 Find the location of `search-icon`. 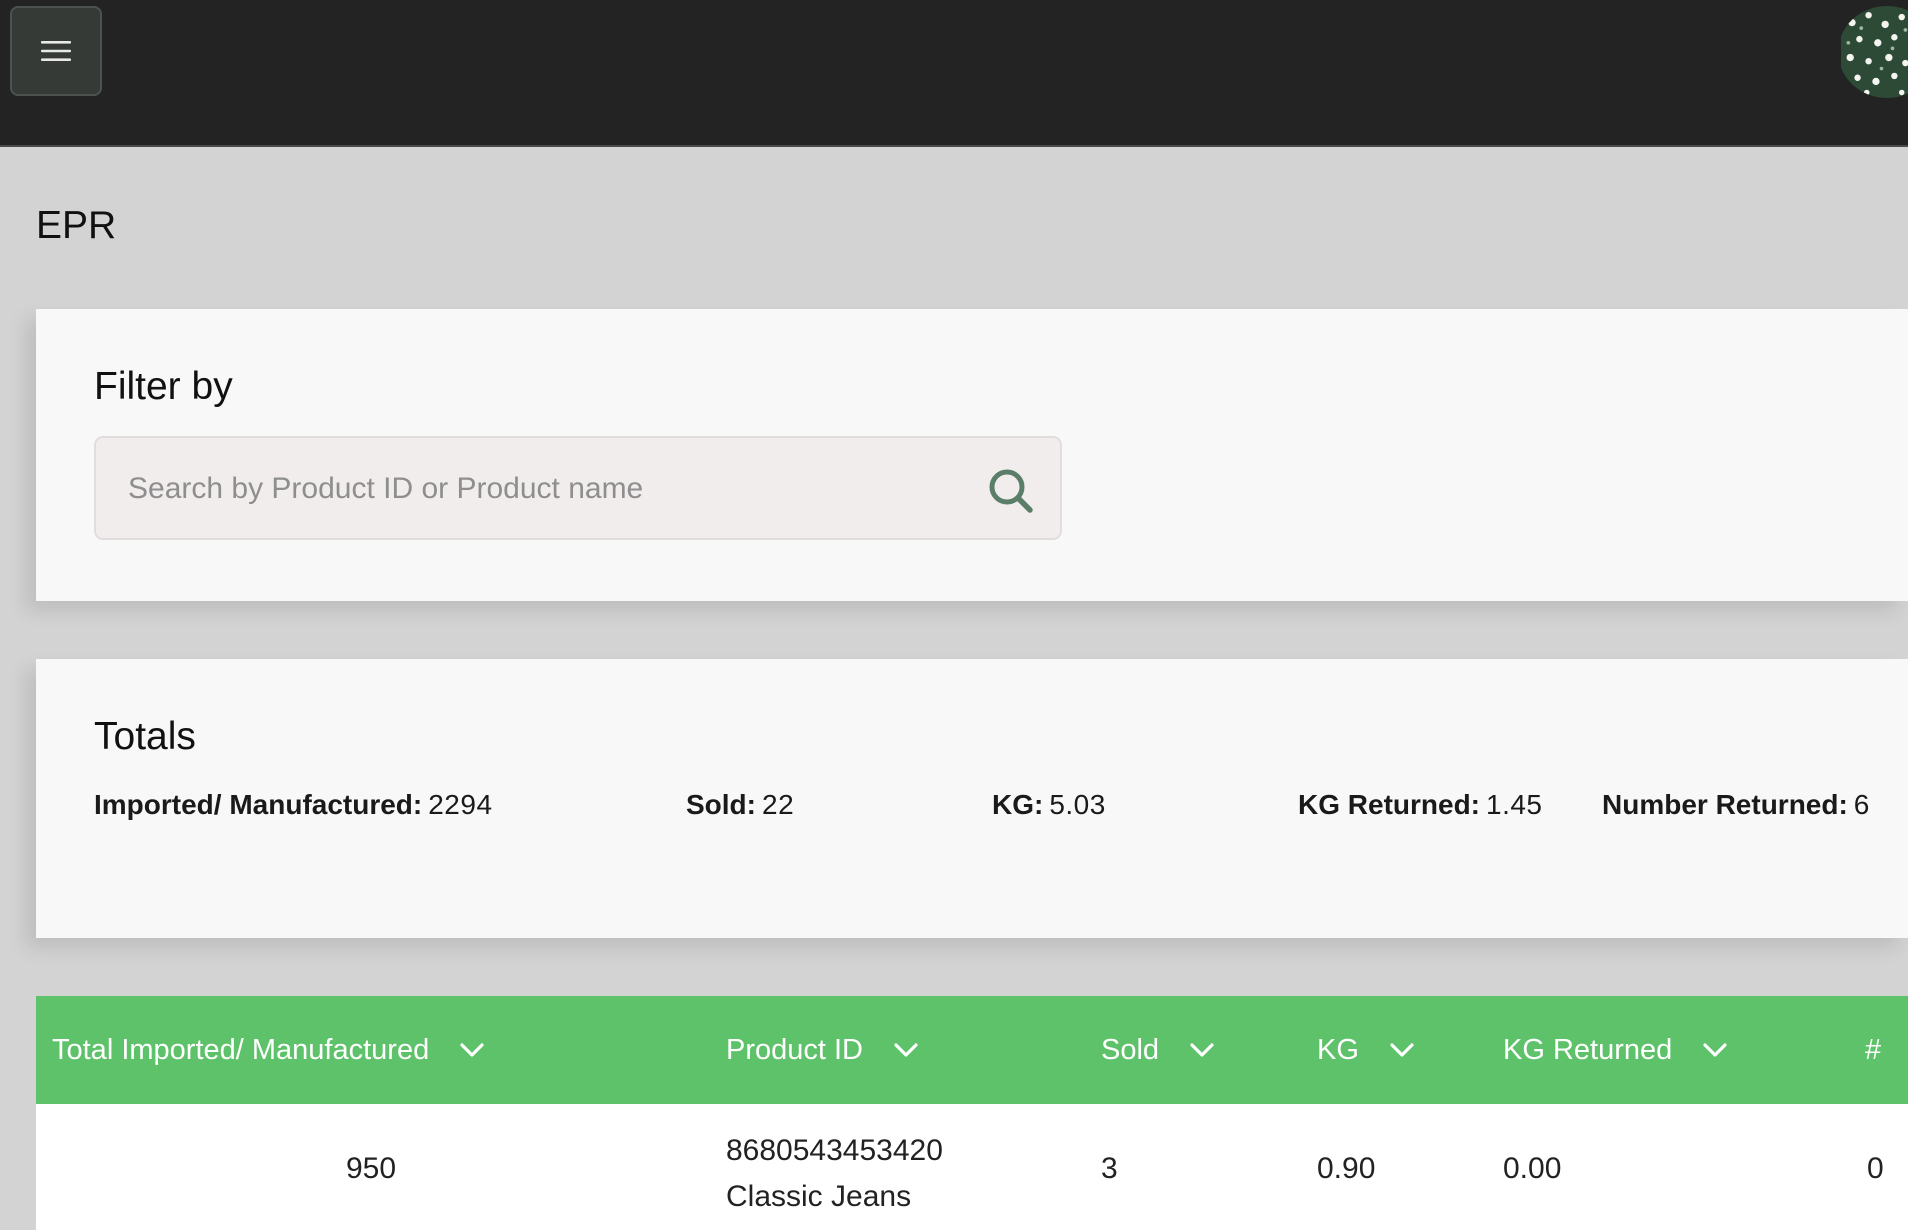

search-icon is located at coordinates (1011, 491).